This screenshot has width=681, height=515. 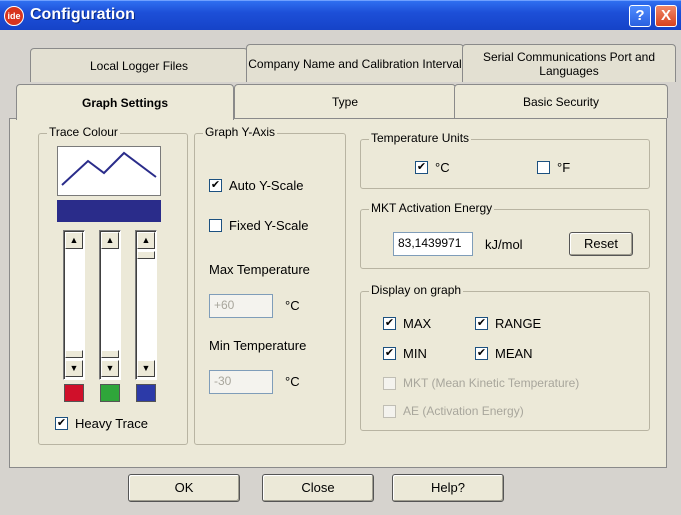 I want to click on celsius-checkbox: ✔ °C, so click(x=432, y=167).